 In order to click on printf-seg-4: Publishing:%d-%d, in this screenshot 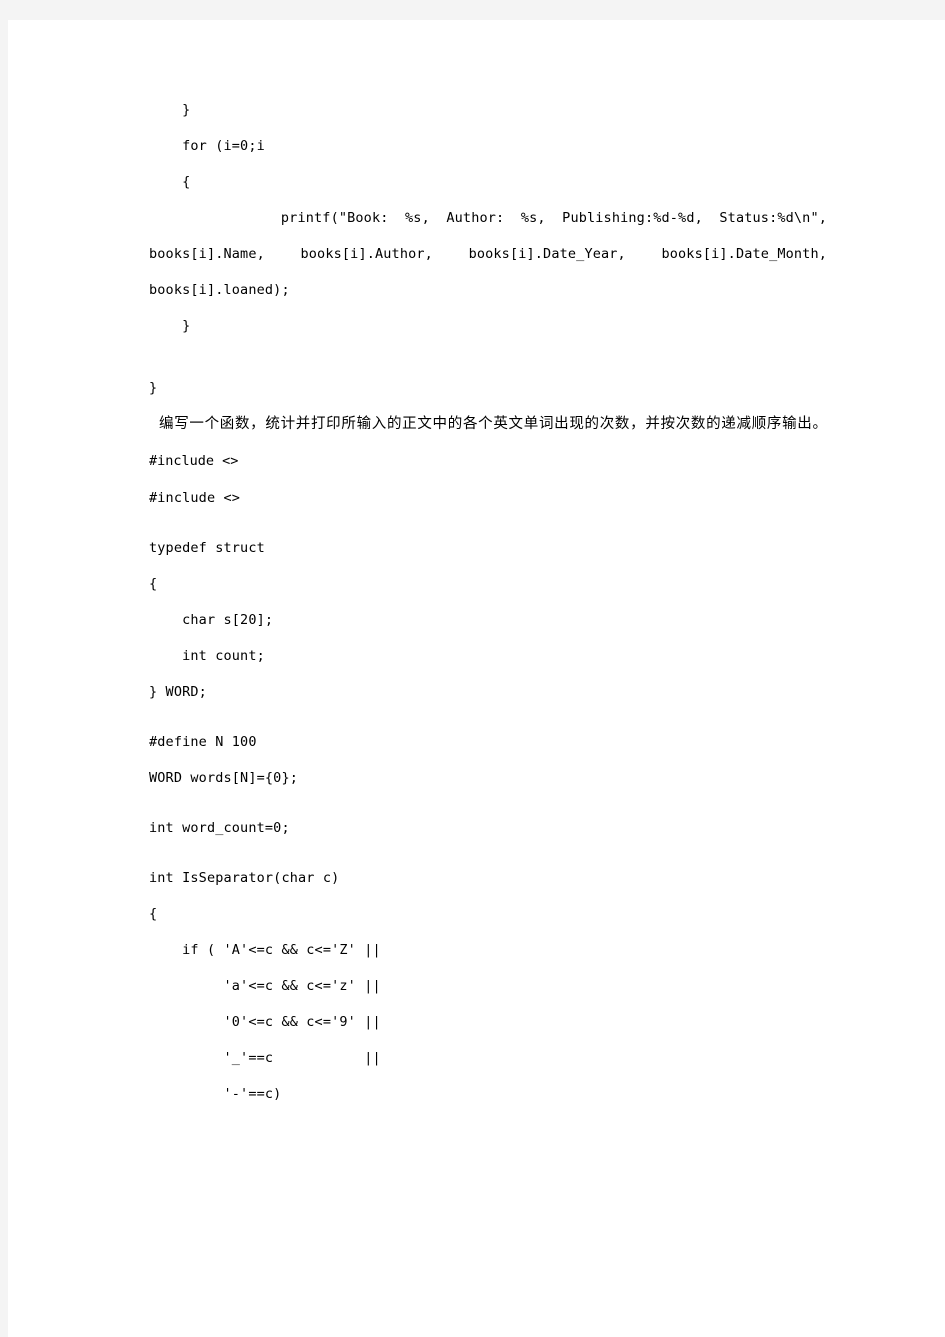, I will do `click(632, 218)`.